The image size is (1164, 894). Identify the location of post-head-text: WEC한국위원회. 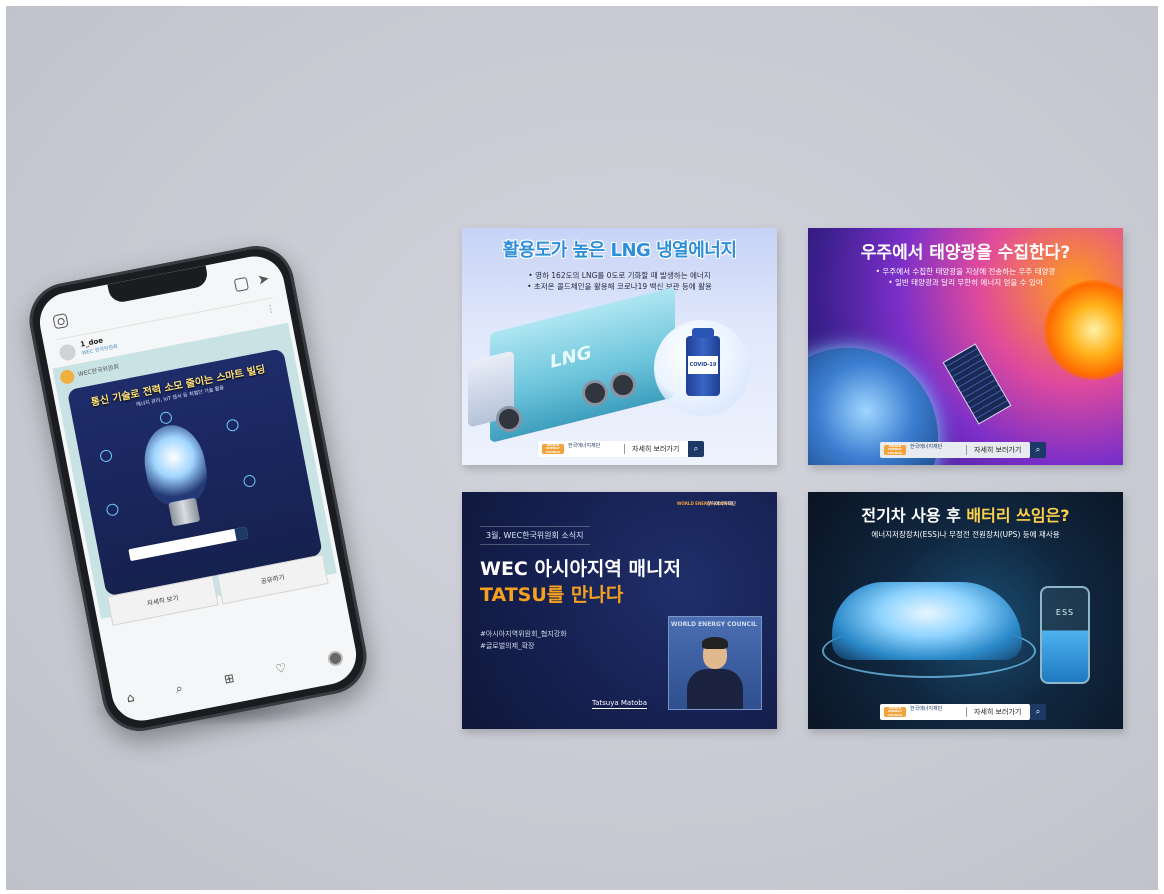
(98, 371).